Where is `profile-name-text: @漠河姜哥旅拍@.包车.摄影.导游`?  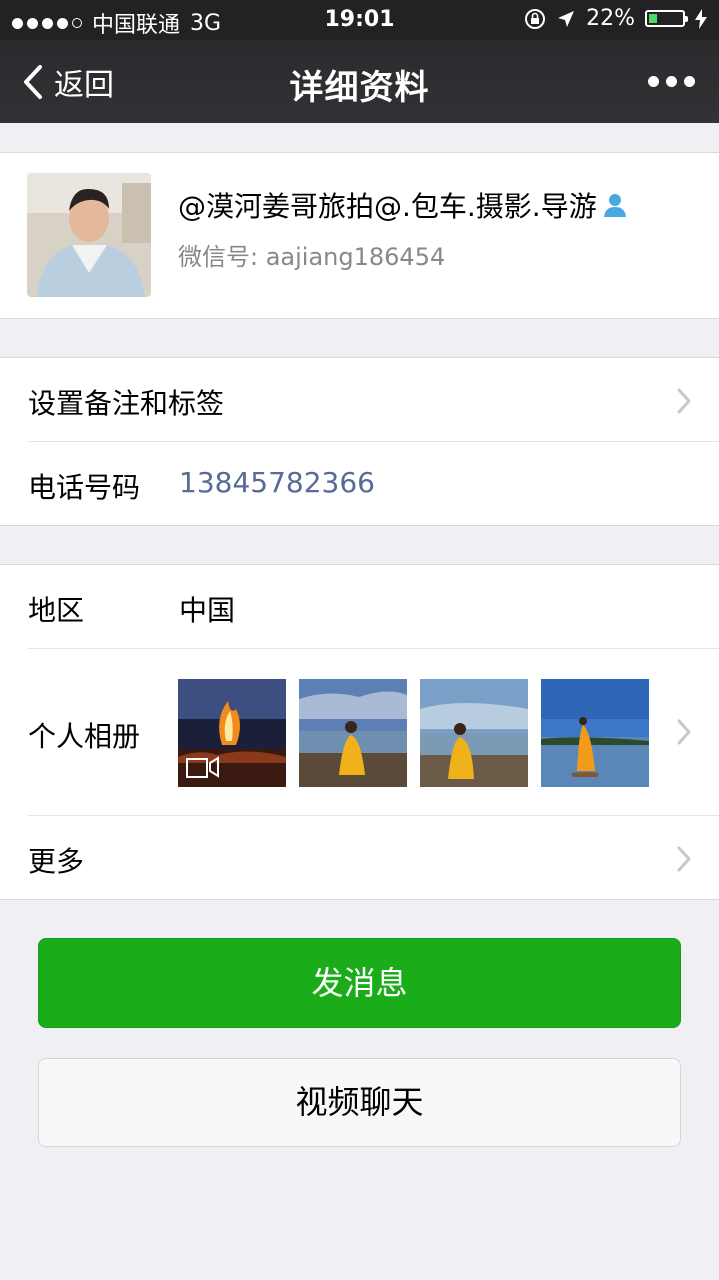 profile-name-text: @漠河姜哥旅拍@.包车.摄影.导游 is located at coordinates (387, 206).